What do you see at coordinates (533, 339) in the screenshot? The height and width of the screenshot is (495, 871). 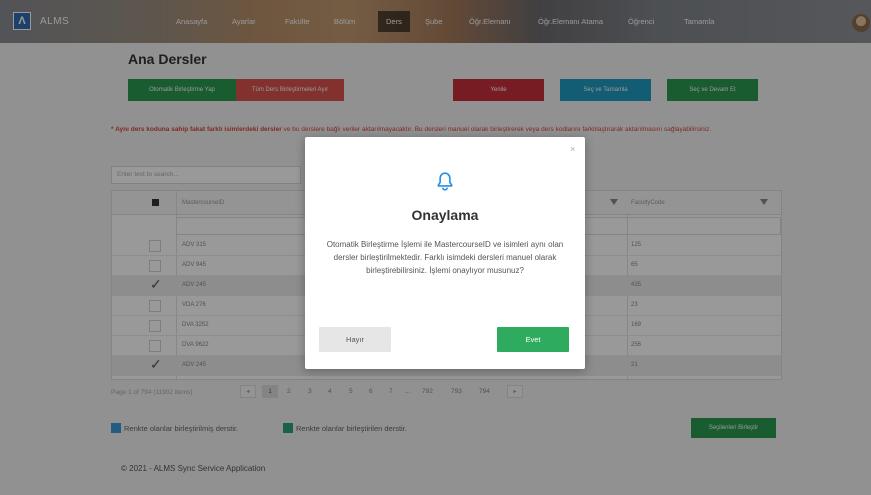 I see `yes-button: Evet` at bounding box center [533, 339].